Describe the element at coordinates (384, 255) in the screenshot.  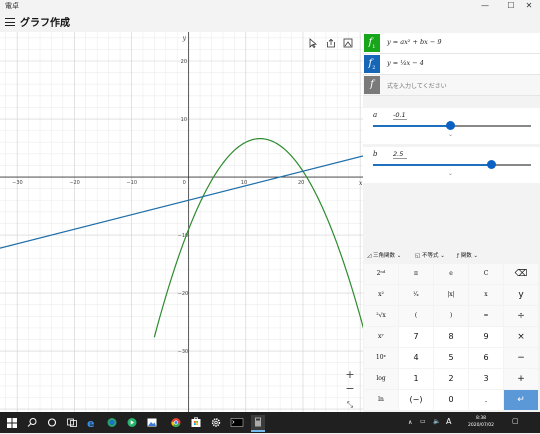
I see `trig-tab: ◿ 三角関数 ⌄` at that location.